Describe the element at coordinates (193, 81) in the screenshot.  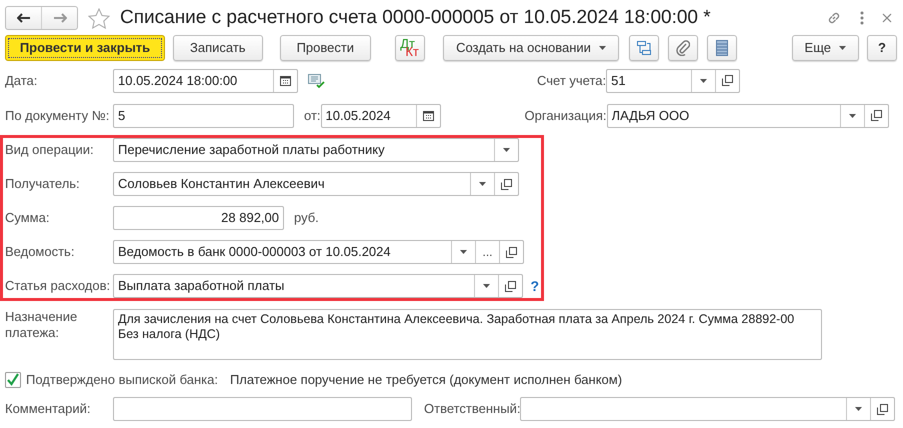
I see `field-value: 10.05.2024 18:00:00` at that location.